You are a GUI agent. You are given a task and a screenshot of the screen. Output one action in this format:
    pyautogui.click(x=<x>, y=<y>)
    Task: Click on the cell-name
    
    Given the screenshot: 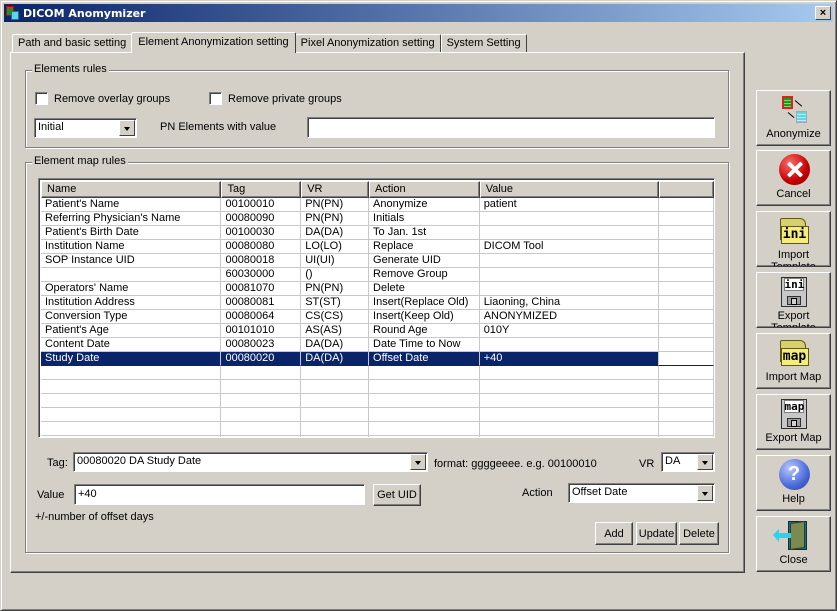 What is the action you would take?
    pyautogui.click(x=131, y=275)
    